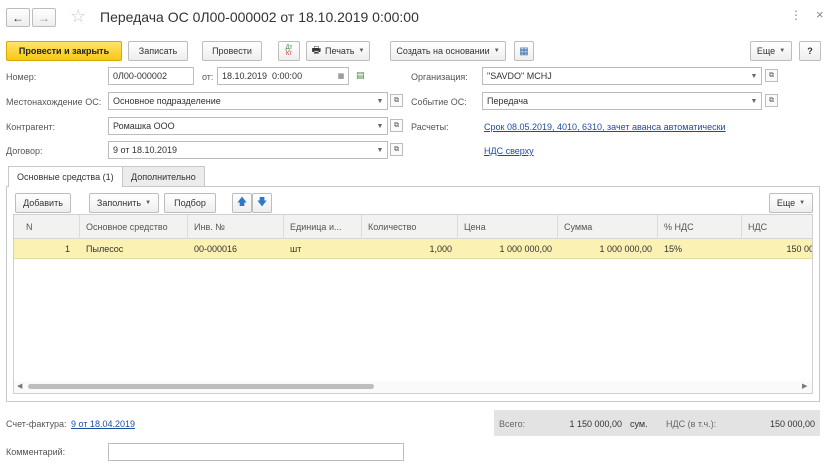 This screenshot has height=466, width=832. What do you see at coordinates (65, 176) in the screenshot?
I see `tab-fixed-assets: Основные средства (1)` at bounding box center [65, 176].